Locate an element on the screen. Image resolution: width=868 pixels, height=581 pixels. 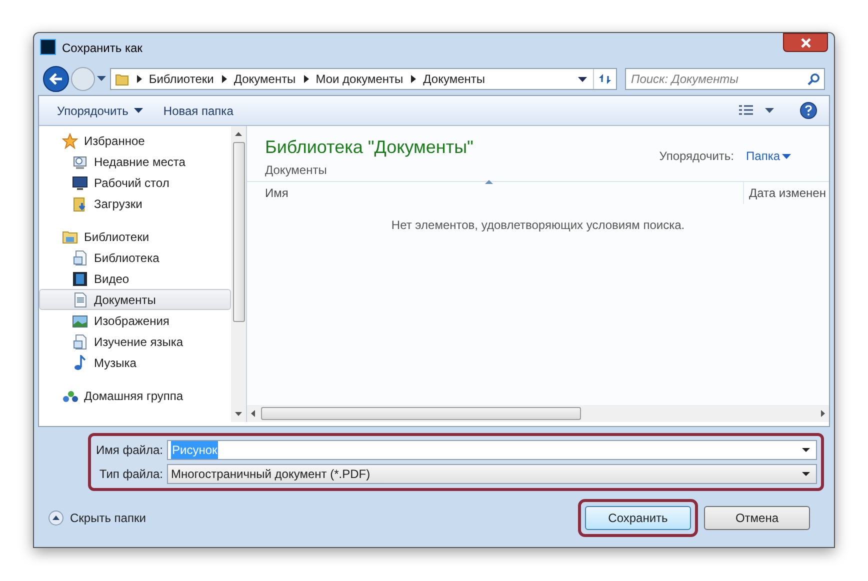
address-bar: Библиотеки Документы Мои документы Документы is located at coordinates (364, 79).